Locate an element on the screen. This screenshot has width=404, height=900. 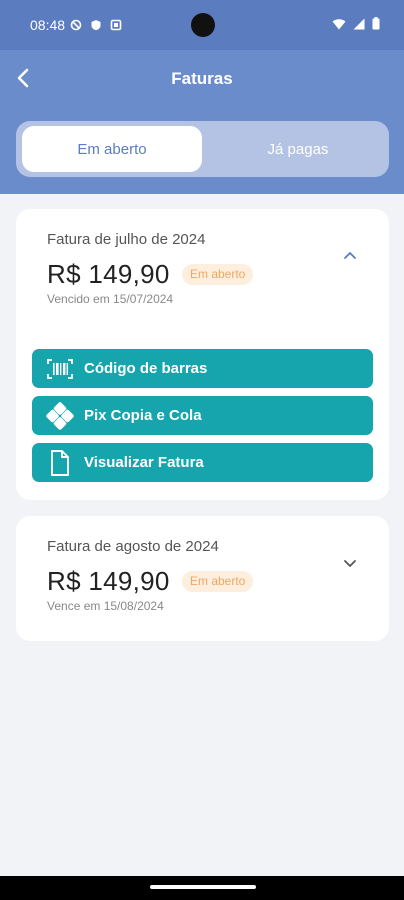
pix-copy-button: Pix Copia e Cola is located at coordinates (202, 415).